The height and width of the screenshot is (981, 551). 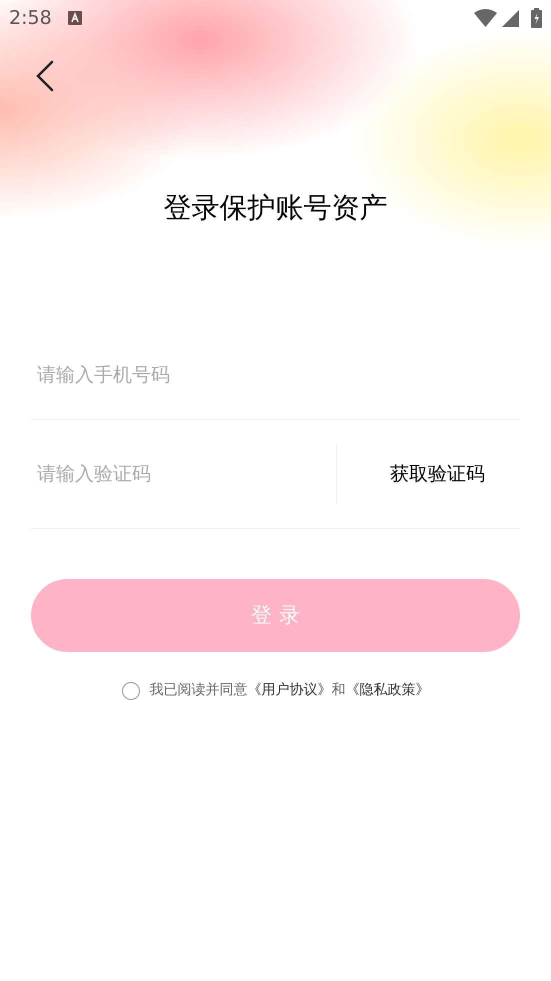 I want to click on agreement-link: 《隐私政策》, so click(x=388, y=690).